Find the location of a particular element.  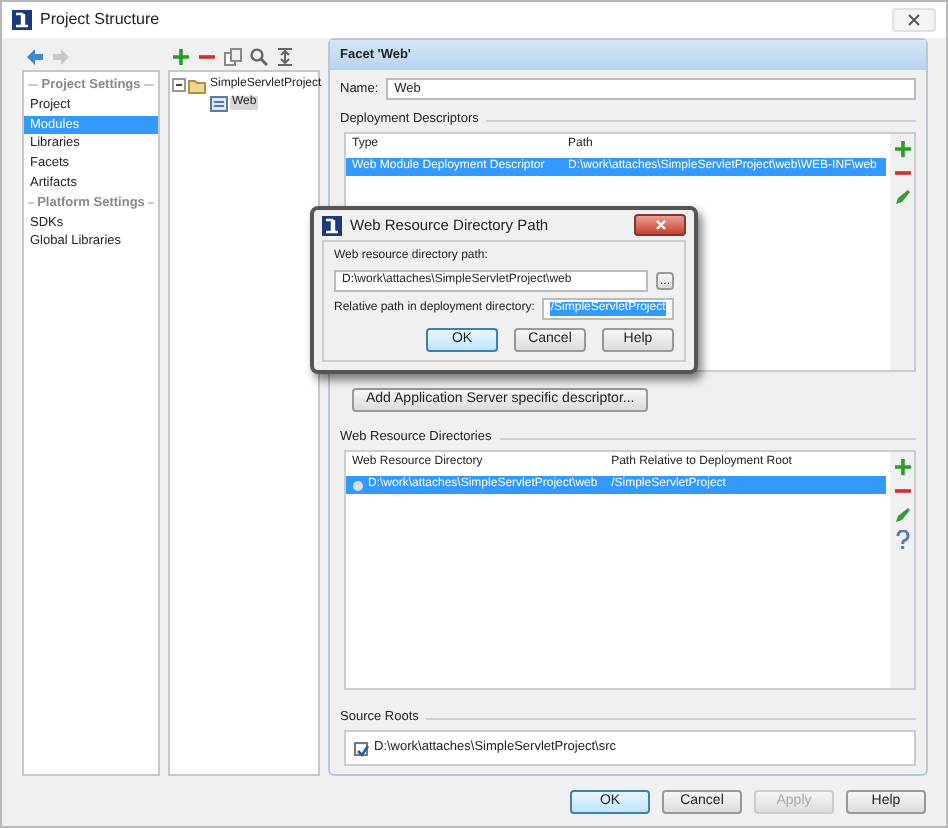

module-icon is located at coordinates (219, 103).